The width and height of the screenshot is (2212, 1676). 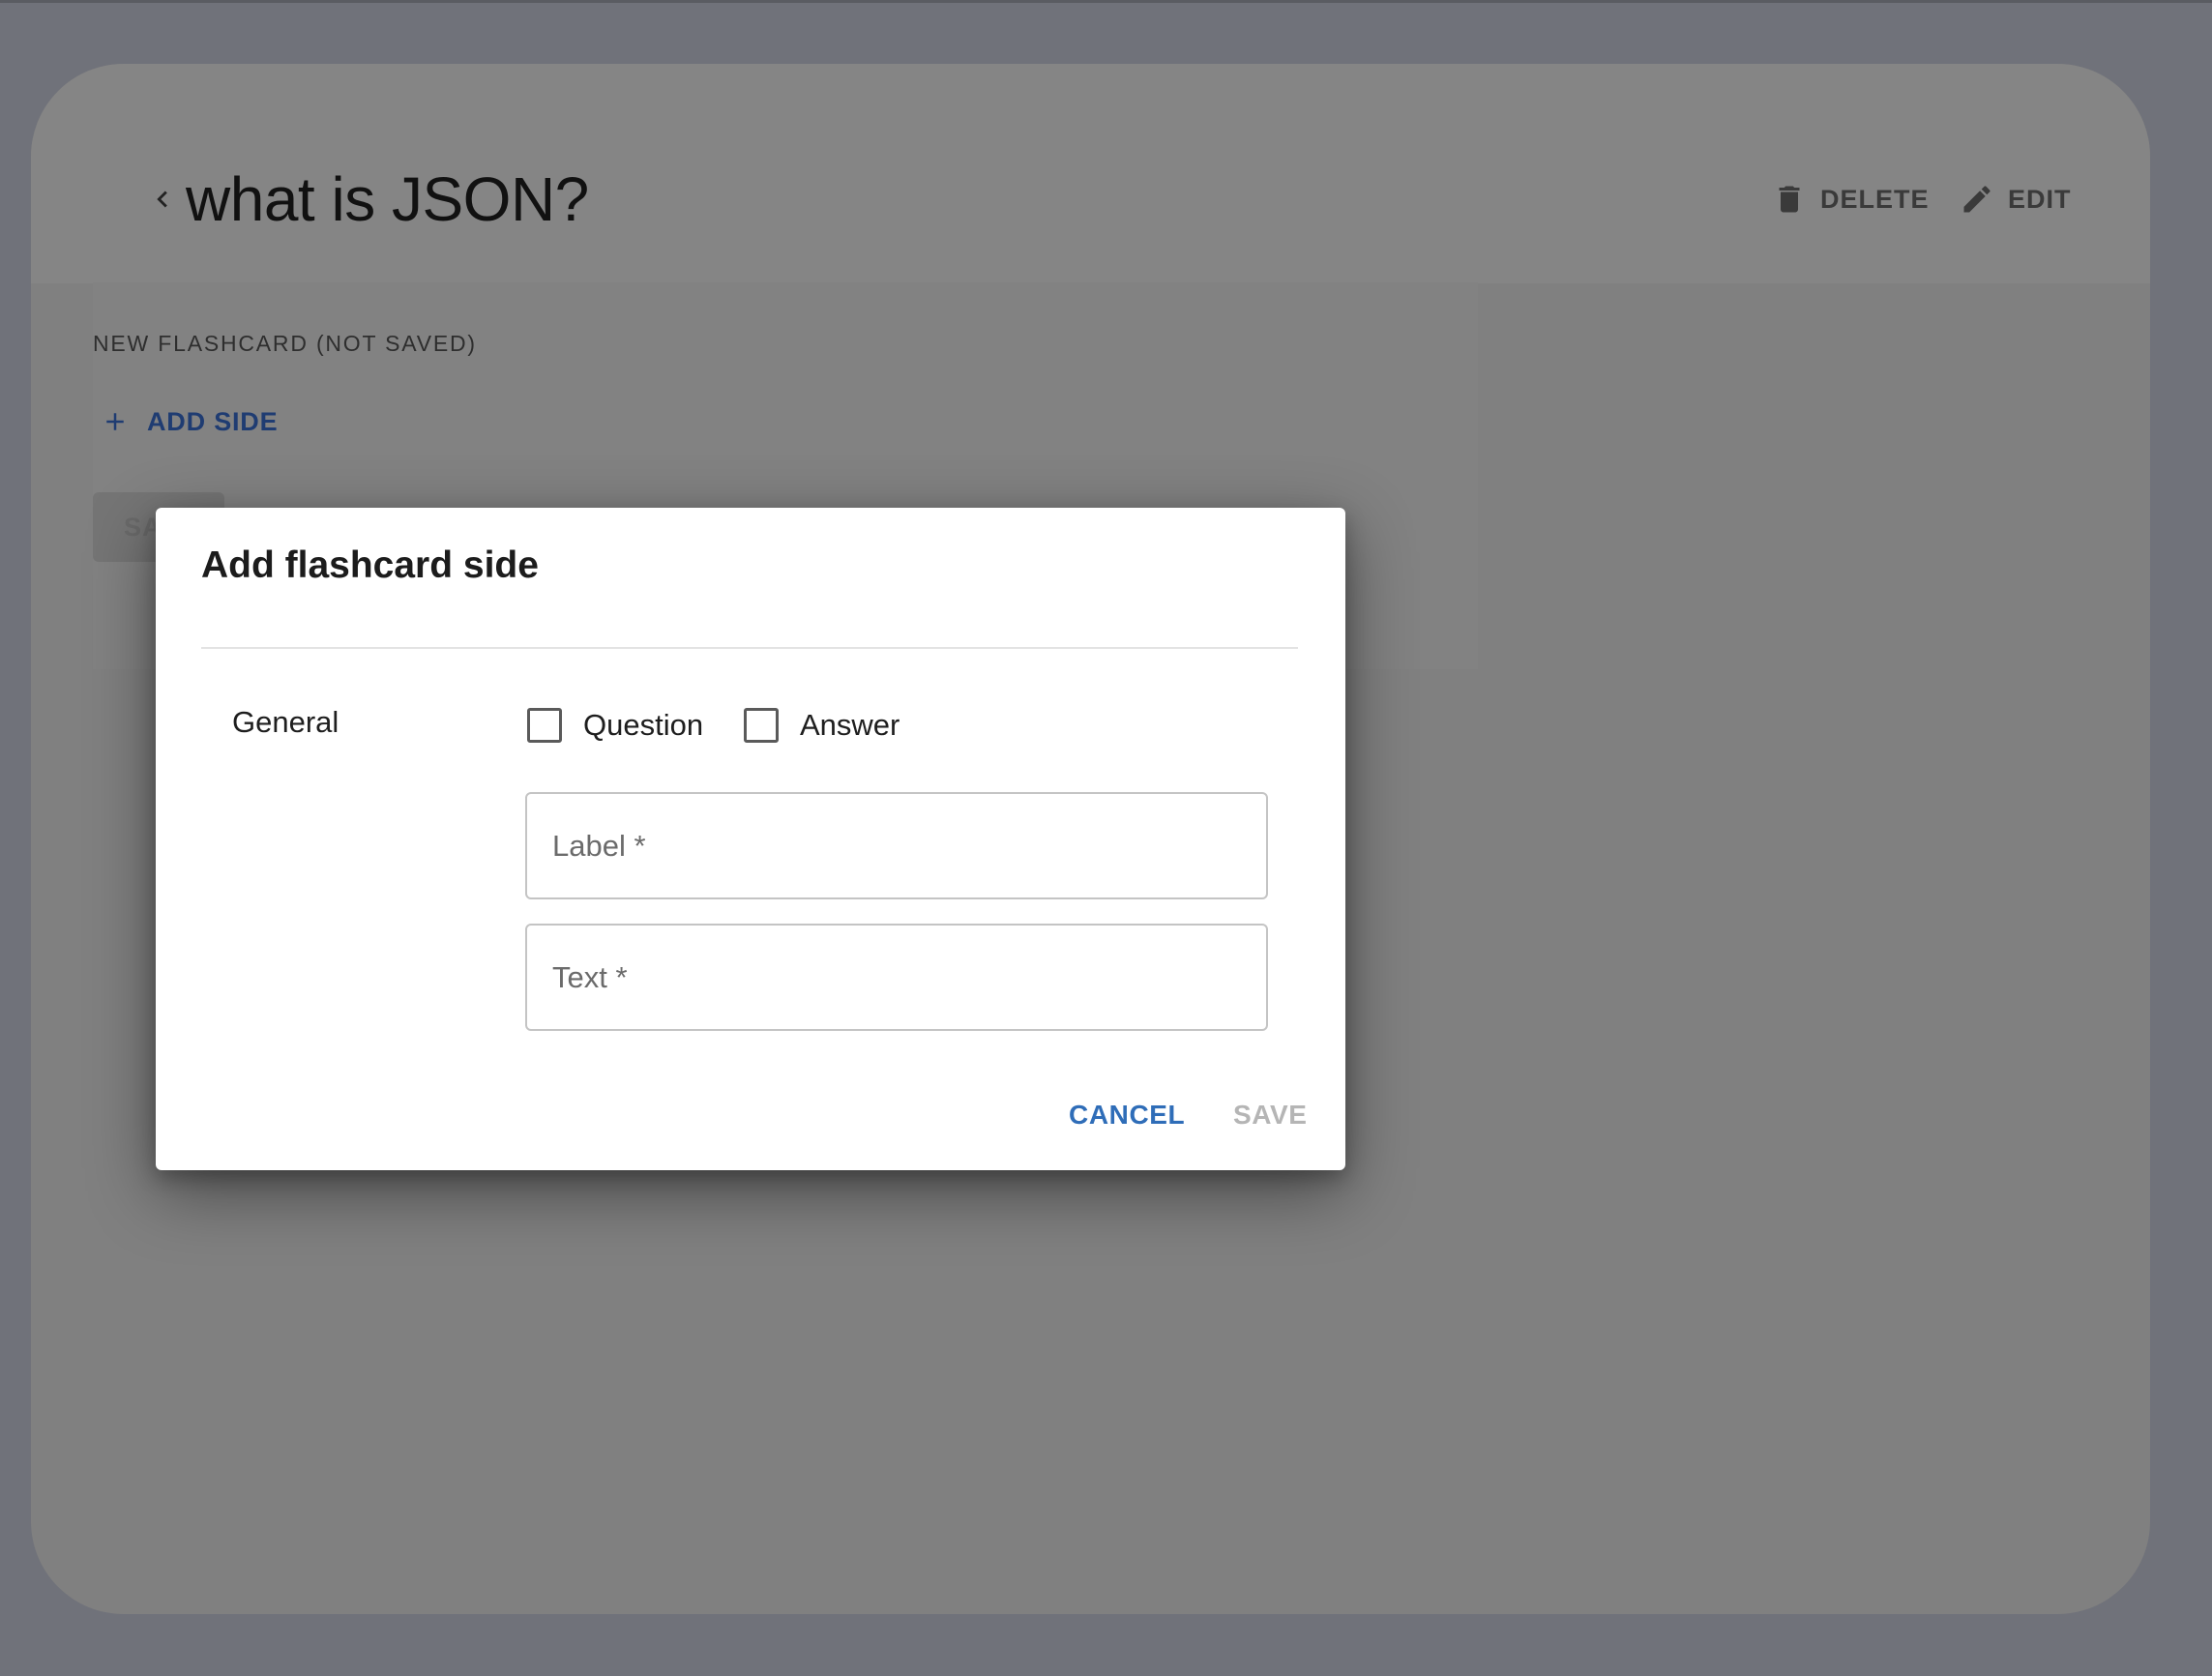 I want to click on plus-icon, so click(x=115, y=422).